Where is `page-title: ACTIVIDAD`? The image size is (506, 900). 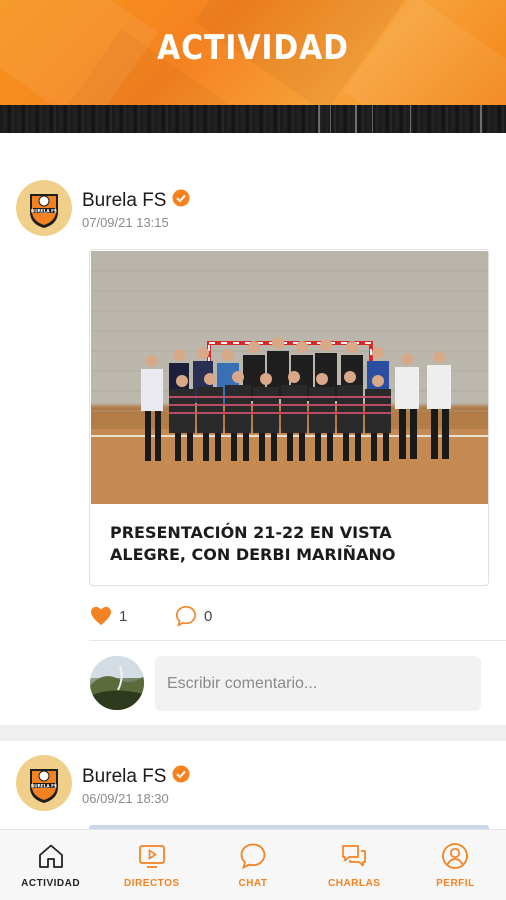 page-title: ACTIVIDAD is located at coordinates (253, 48).